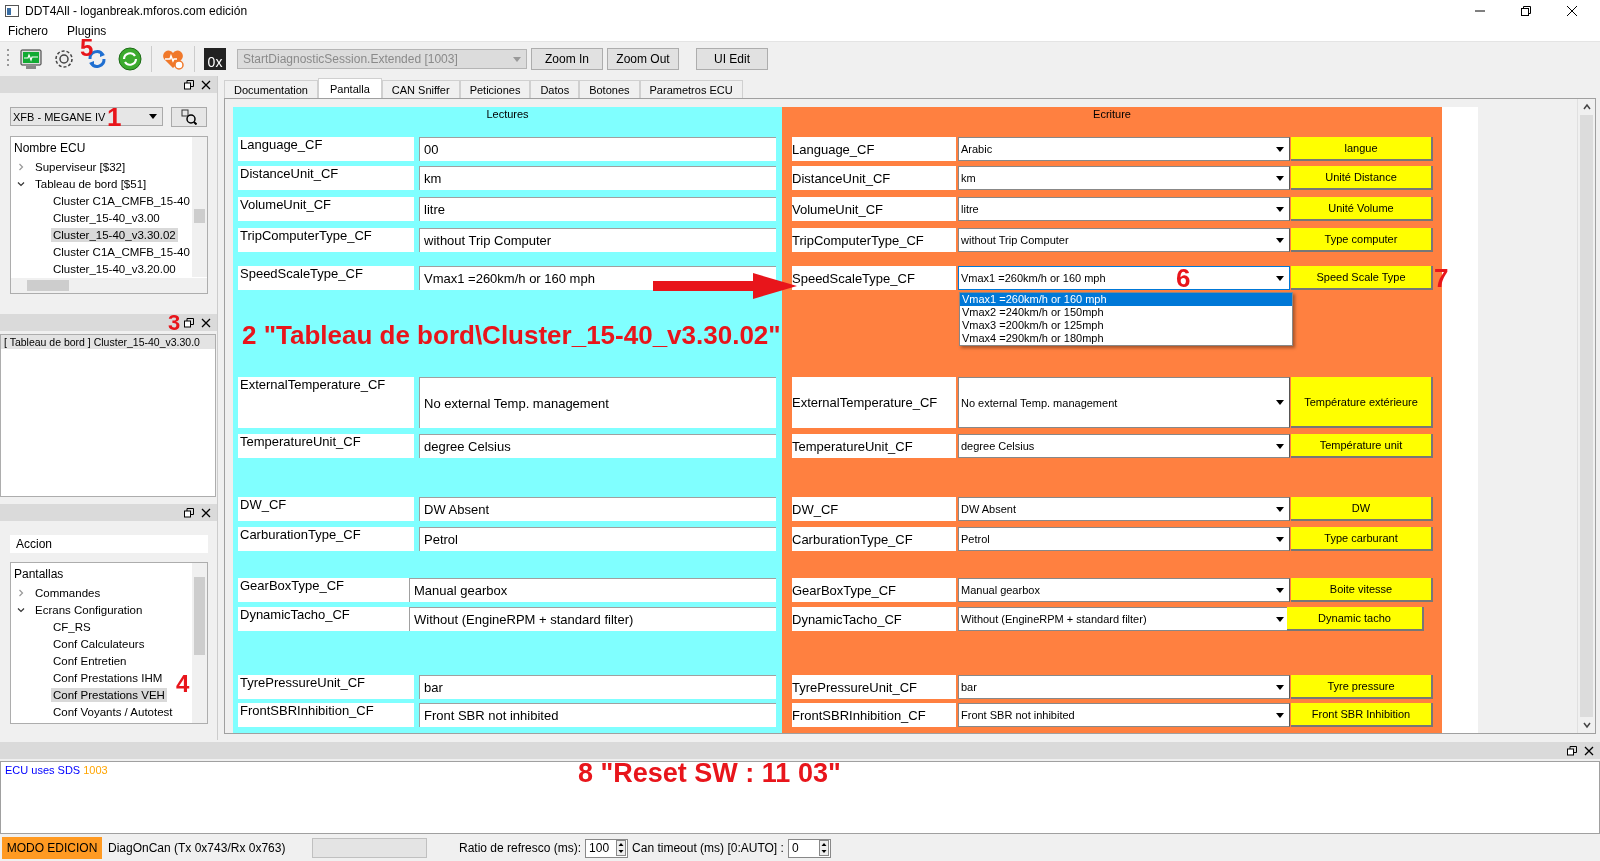 The width and height of the screenshot is (1600, 861). What do you see at coordinates (1124, 209) in the screenshot?
I see `value-dropdown: litre` at bounding box center [1124, 209].